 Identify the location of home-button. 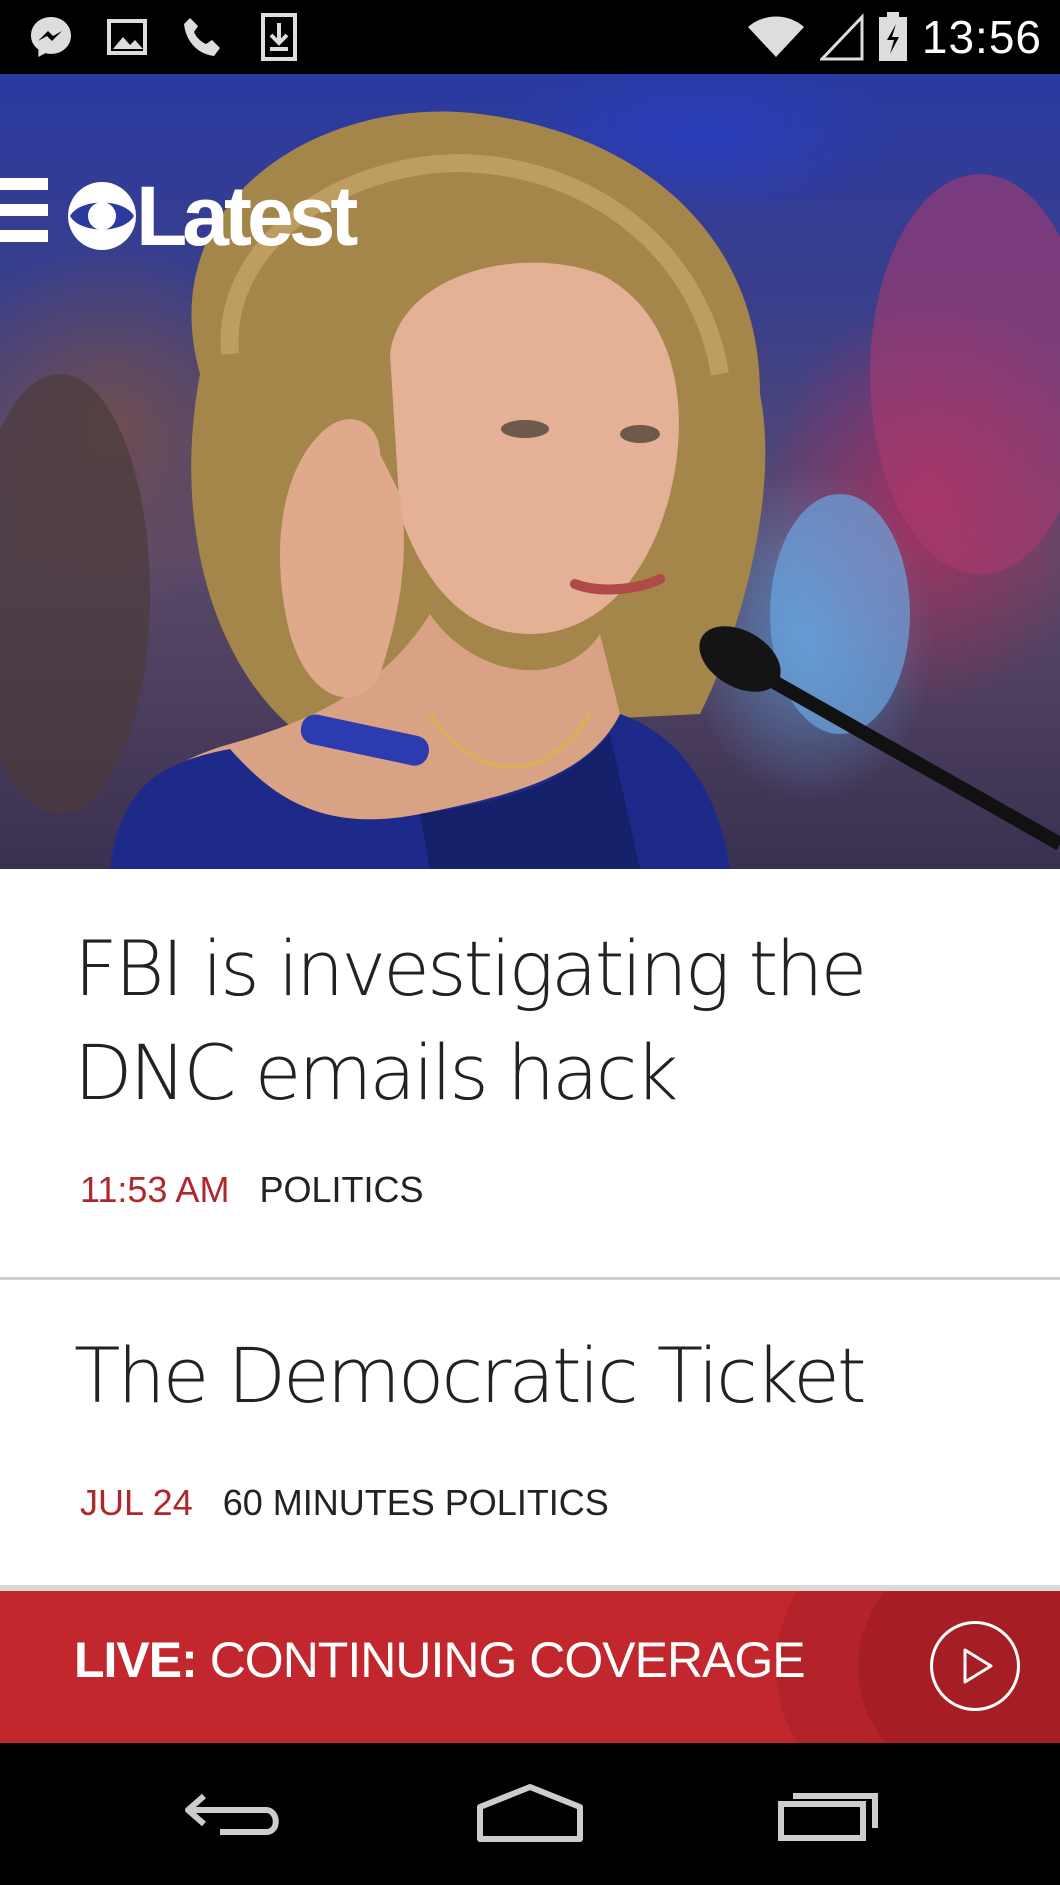
(530, 1814).